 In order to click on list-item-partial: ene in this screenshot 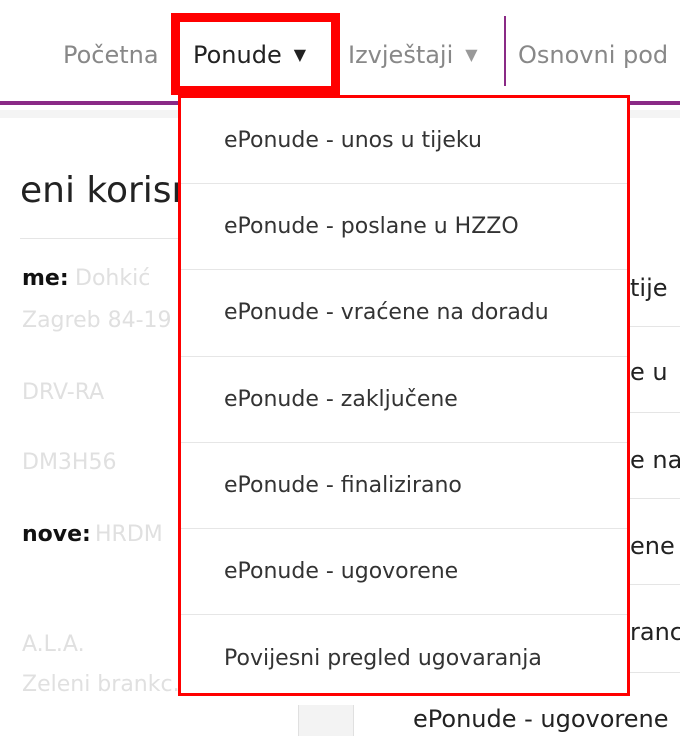, I will do `click(652, 546)`.